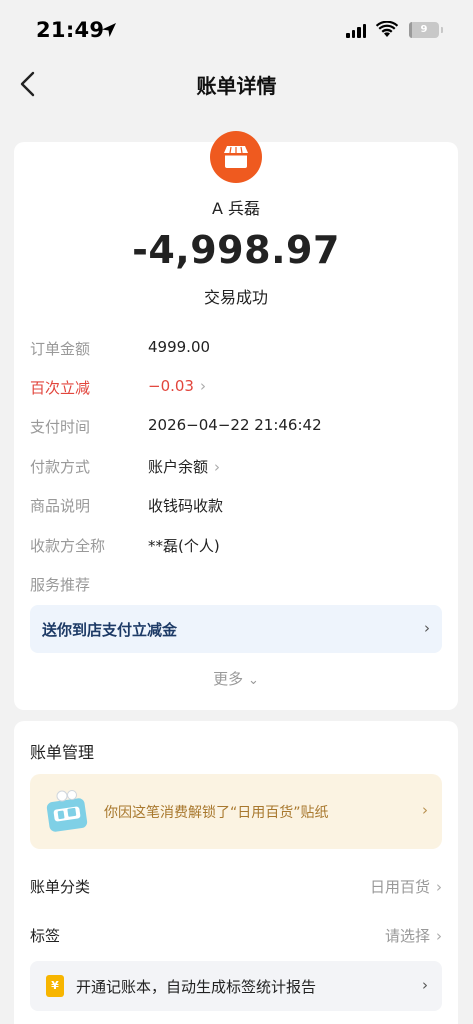 The height and width of the screenshot is (1024, 473). Describe the element at coordinates (60, 887) in the screenshot. I see `category-label: 账单分类` at that location.